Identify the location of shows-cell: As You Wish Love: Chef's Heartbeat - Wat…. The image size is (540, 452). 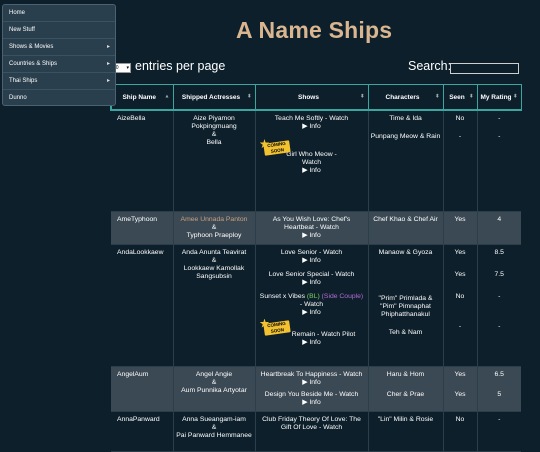
(311, 228).